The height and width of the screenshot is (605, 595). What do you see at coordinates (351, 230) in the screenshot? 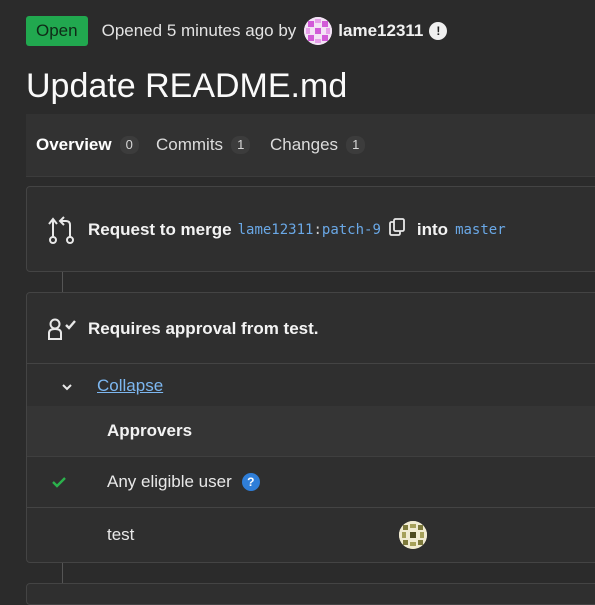
I see `source-branch-link: patch-9` at bounding box center [351, 230].